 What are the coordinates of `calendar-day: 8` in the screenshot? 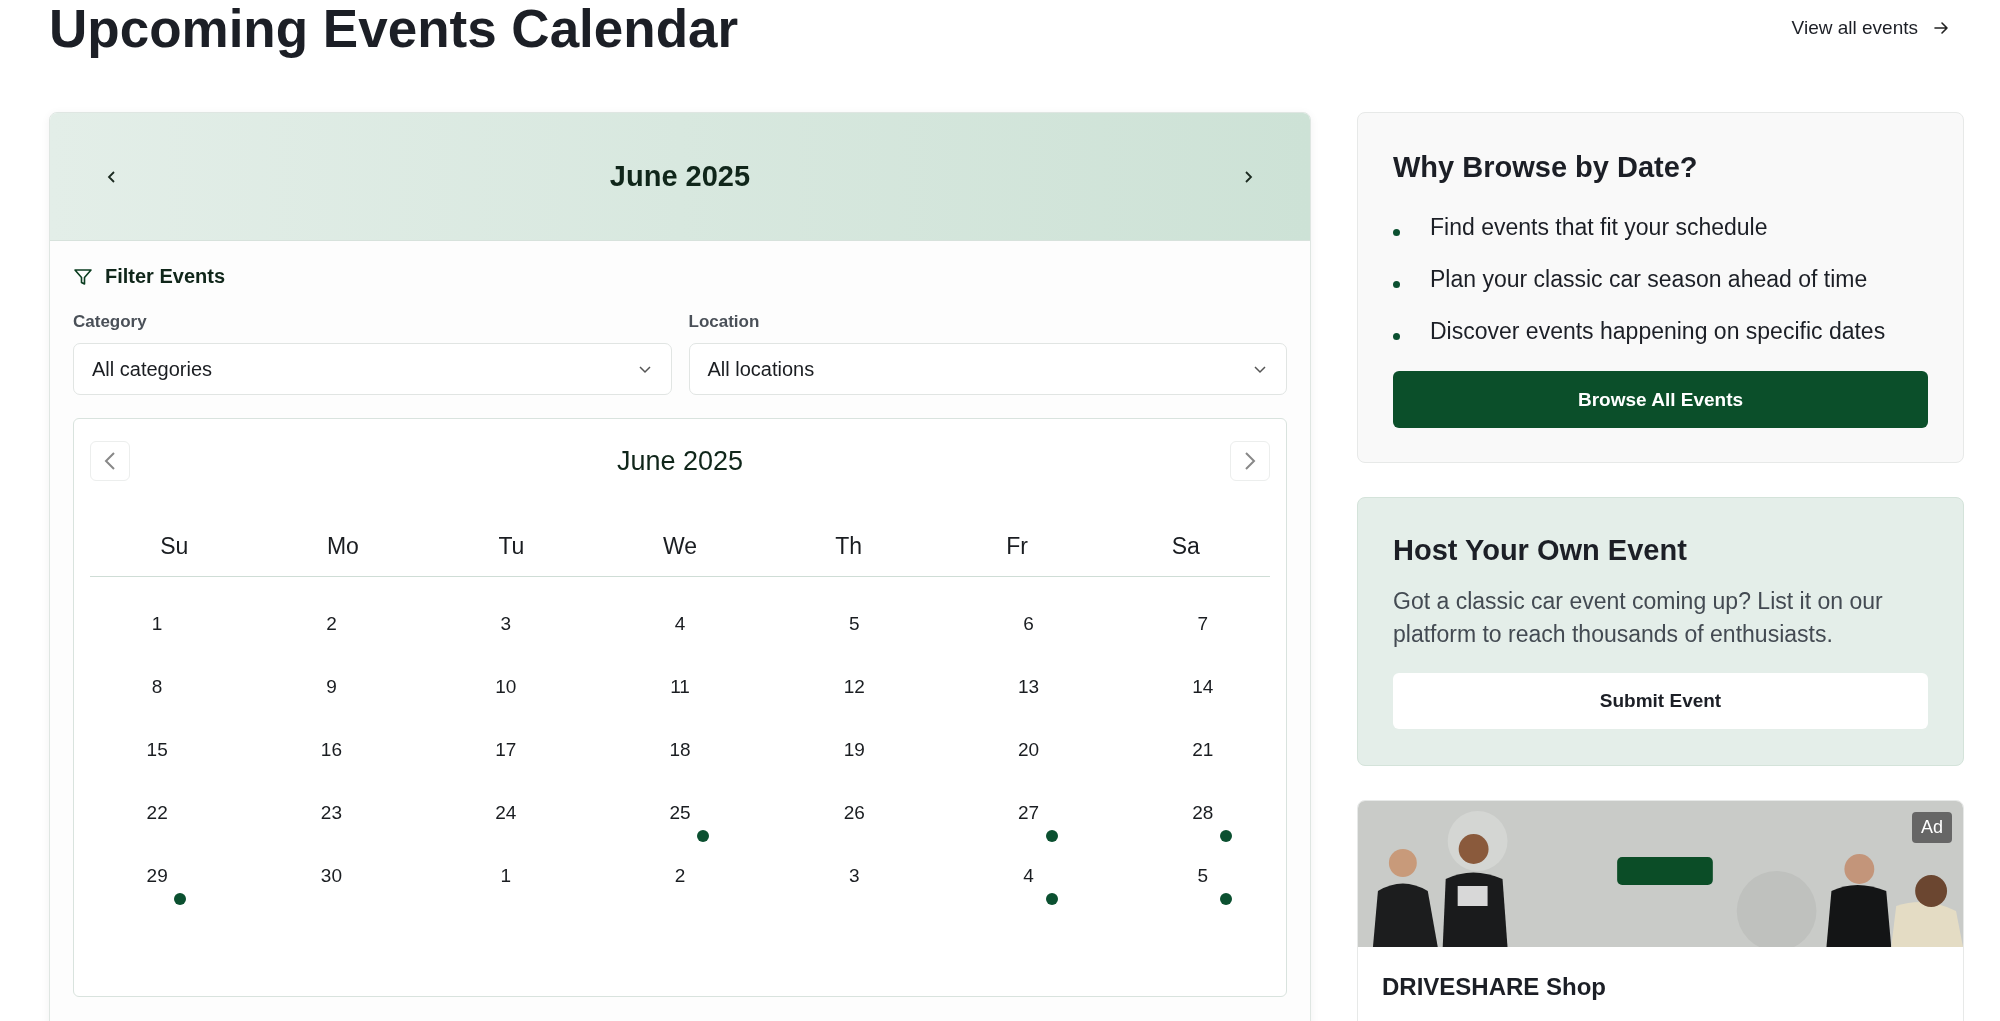 It's located at (157, 694).